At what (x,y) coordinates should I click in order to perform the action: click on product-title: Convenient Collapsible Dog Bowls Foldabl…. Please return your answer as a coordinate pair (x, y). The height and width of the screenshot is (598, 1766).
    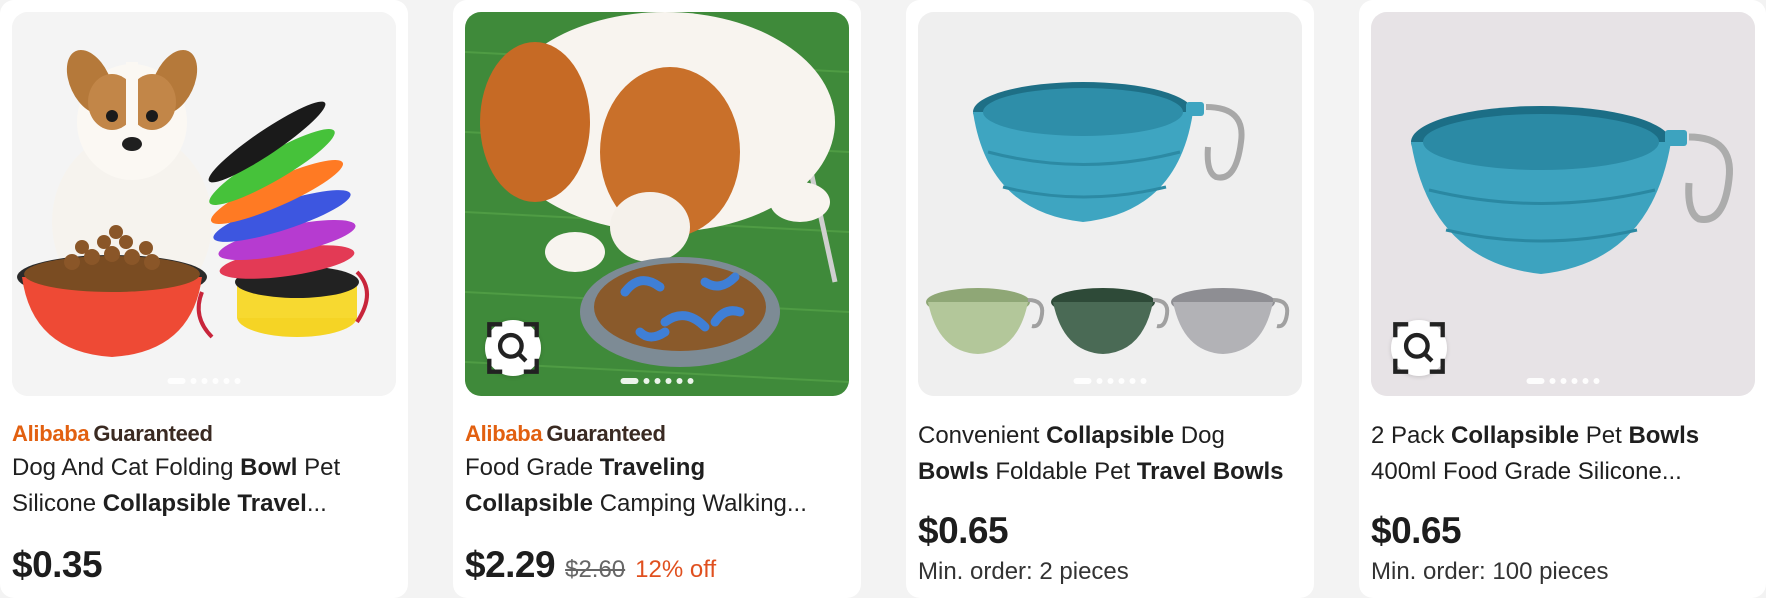
    Looking at the image, I should click on (1110, 454).